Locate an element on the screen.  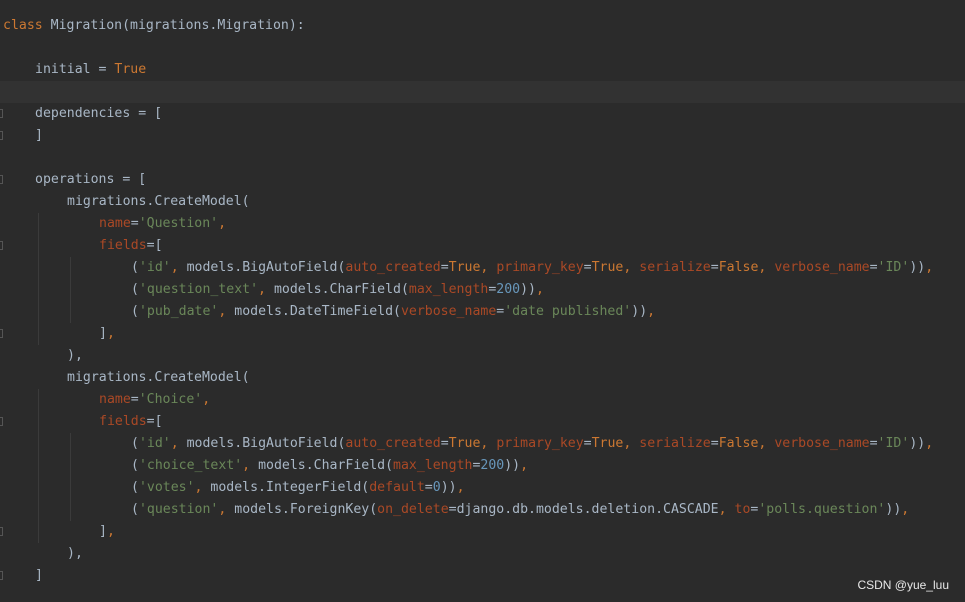
code-line: class Migration(migrations.Migration): is located at coordinates (482, 26).